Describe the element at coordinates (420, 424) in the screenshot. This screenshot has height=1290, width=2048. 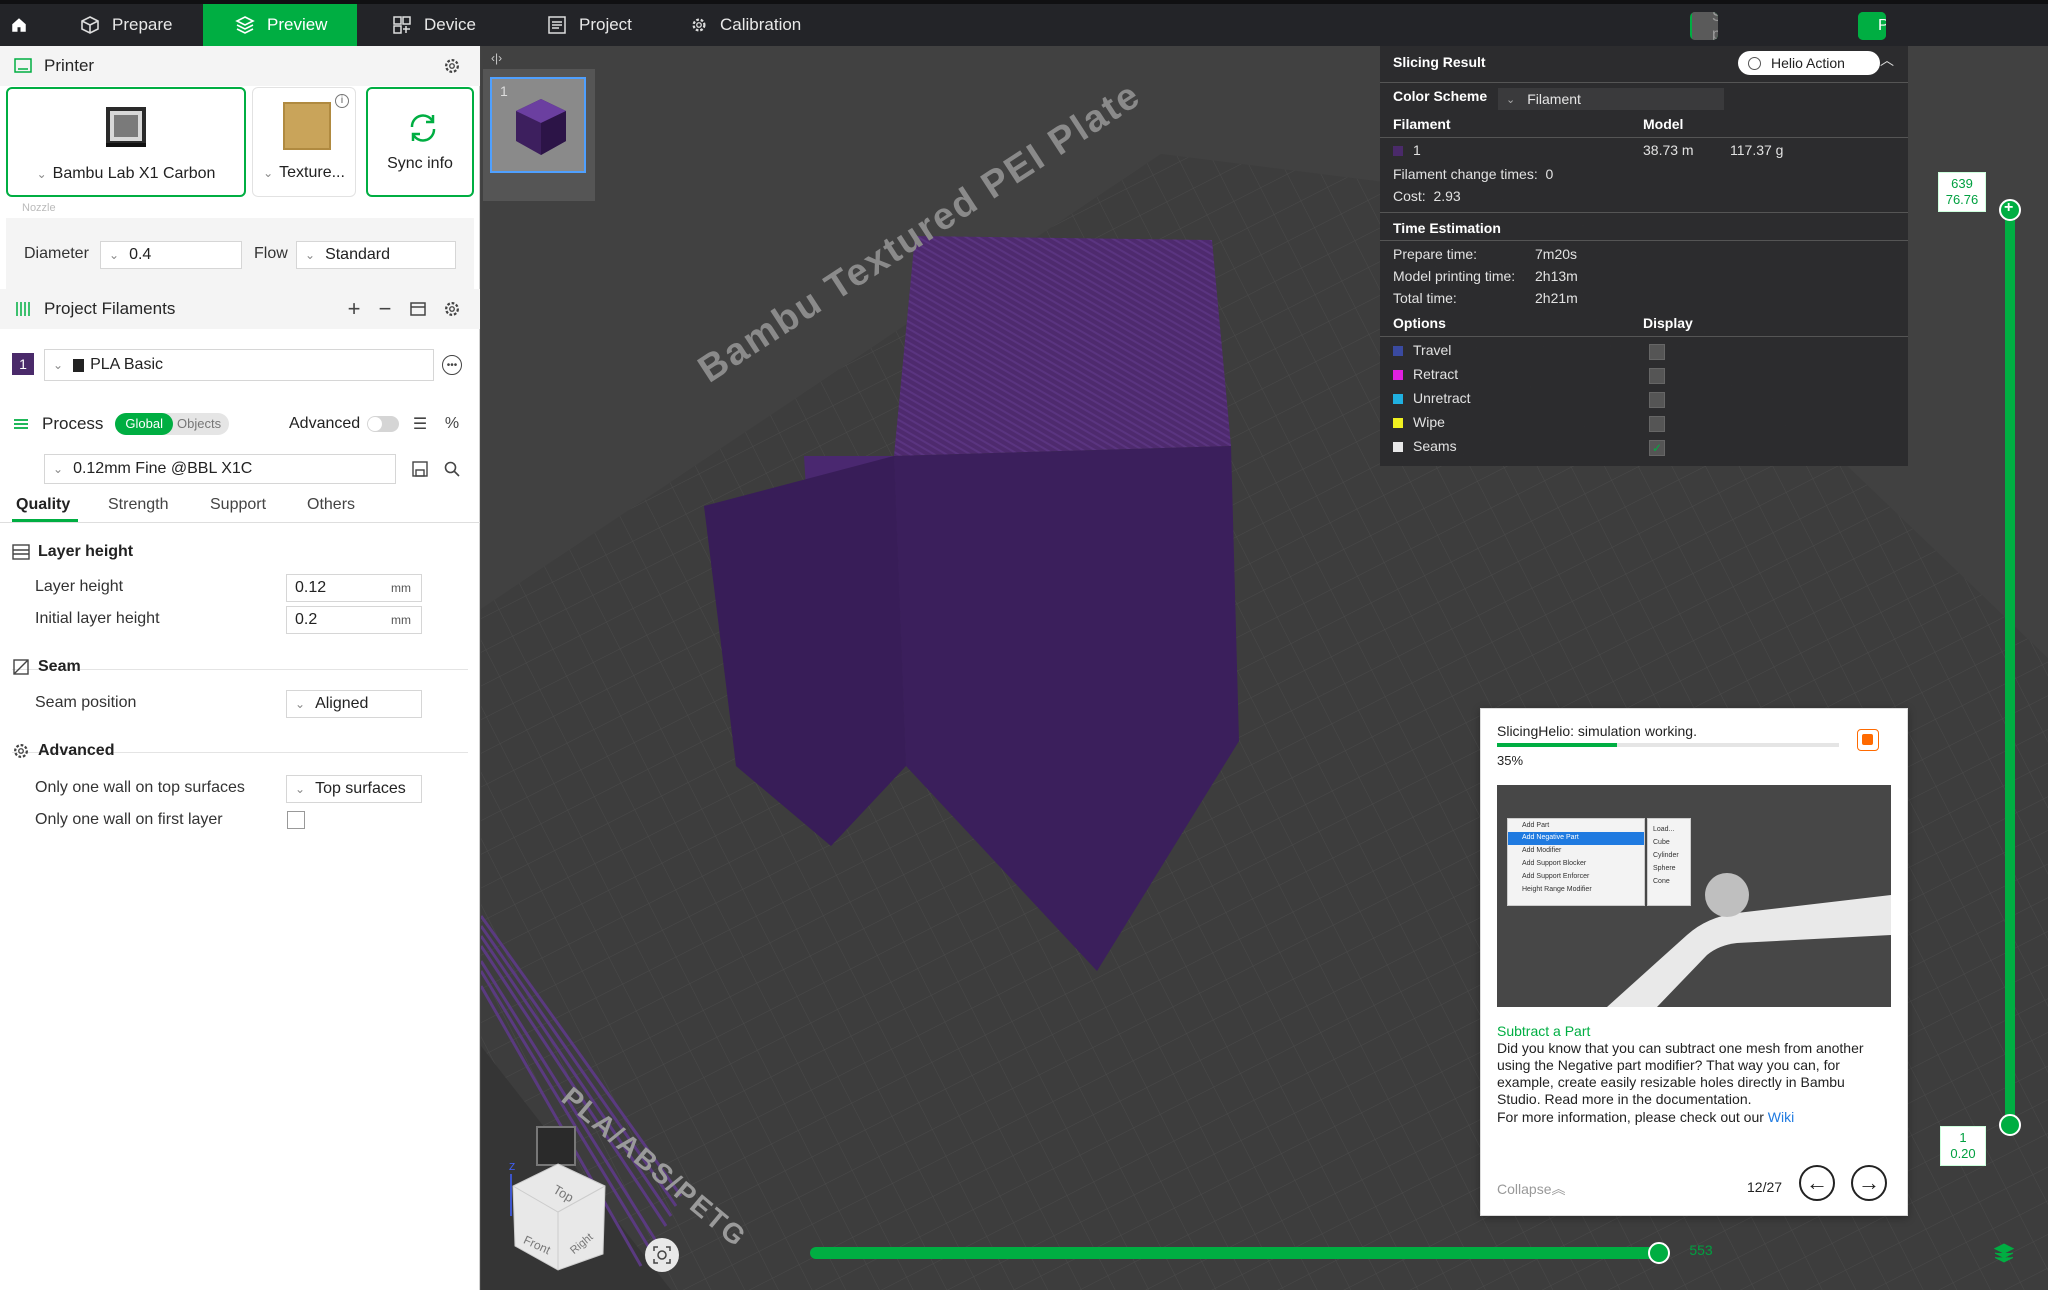
I see `process-list-button: ☰` at that location.